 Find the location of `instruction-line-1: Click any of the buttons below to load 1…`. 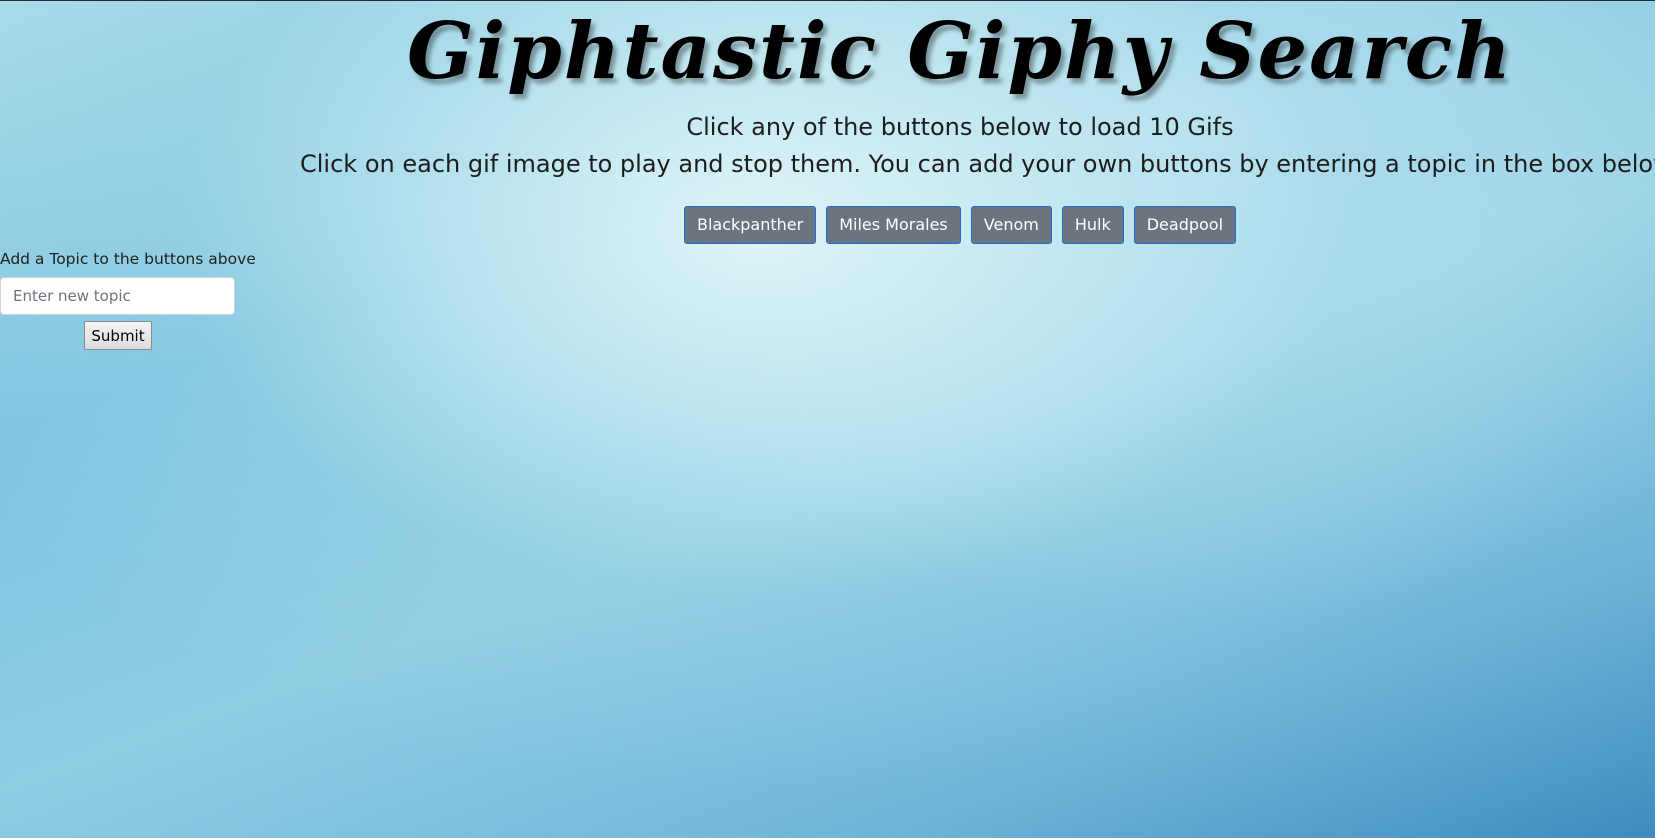

instruction-line-1: Click any of the buttons below to load 1… is located at coordinates (960, 127).